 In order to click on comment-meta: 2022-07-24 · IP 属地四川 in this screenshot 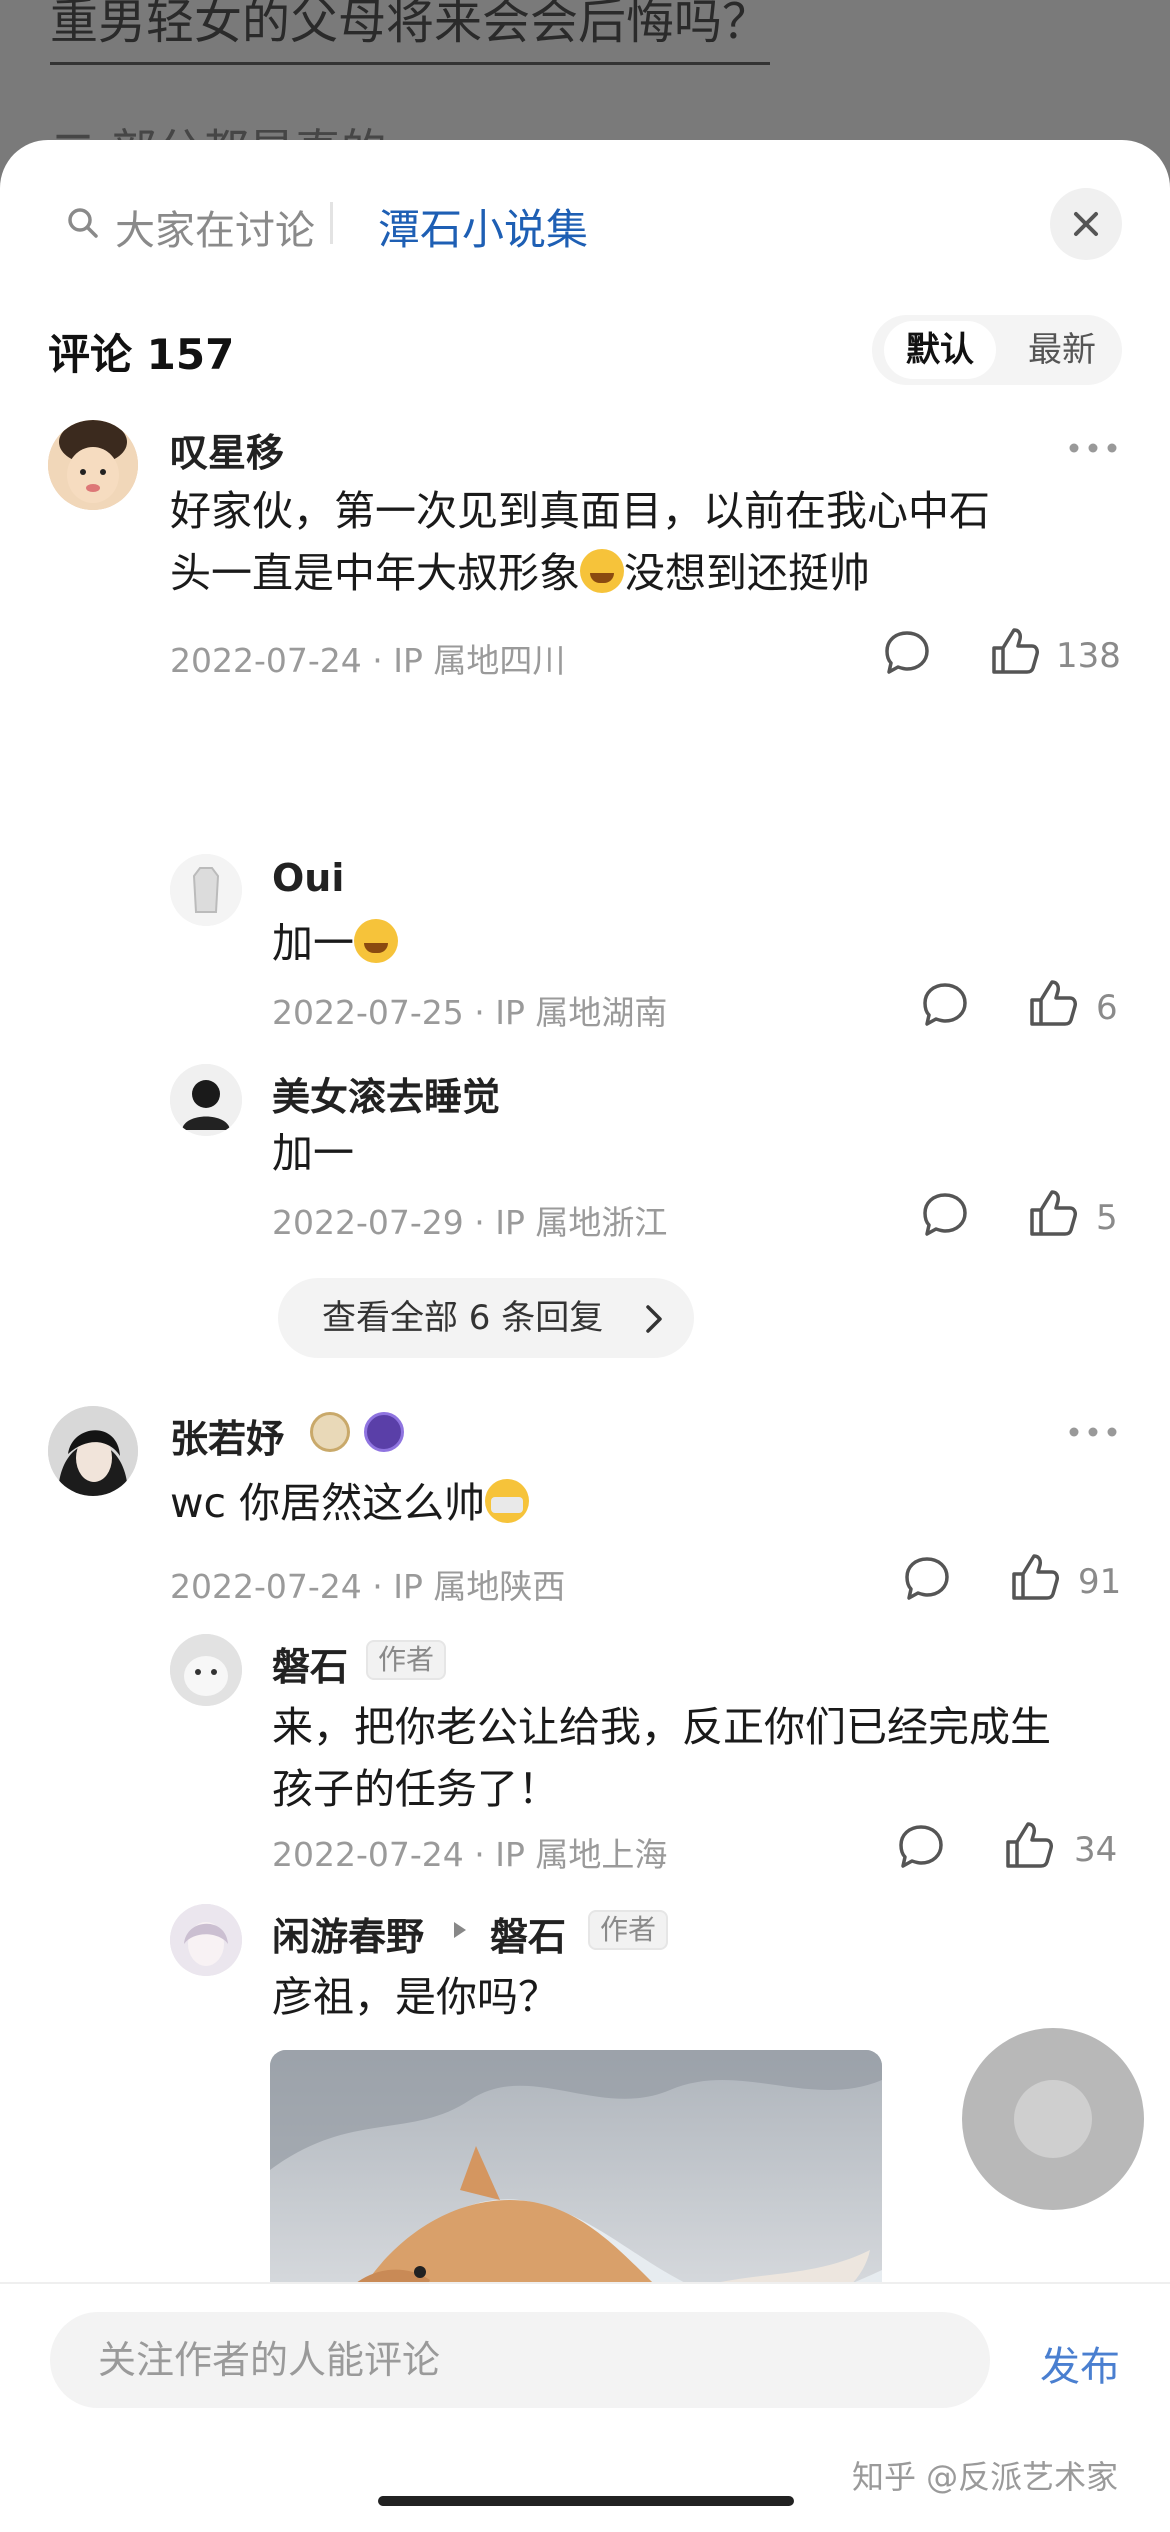, I will do `click(368, 660)`.